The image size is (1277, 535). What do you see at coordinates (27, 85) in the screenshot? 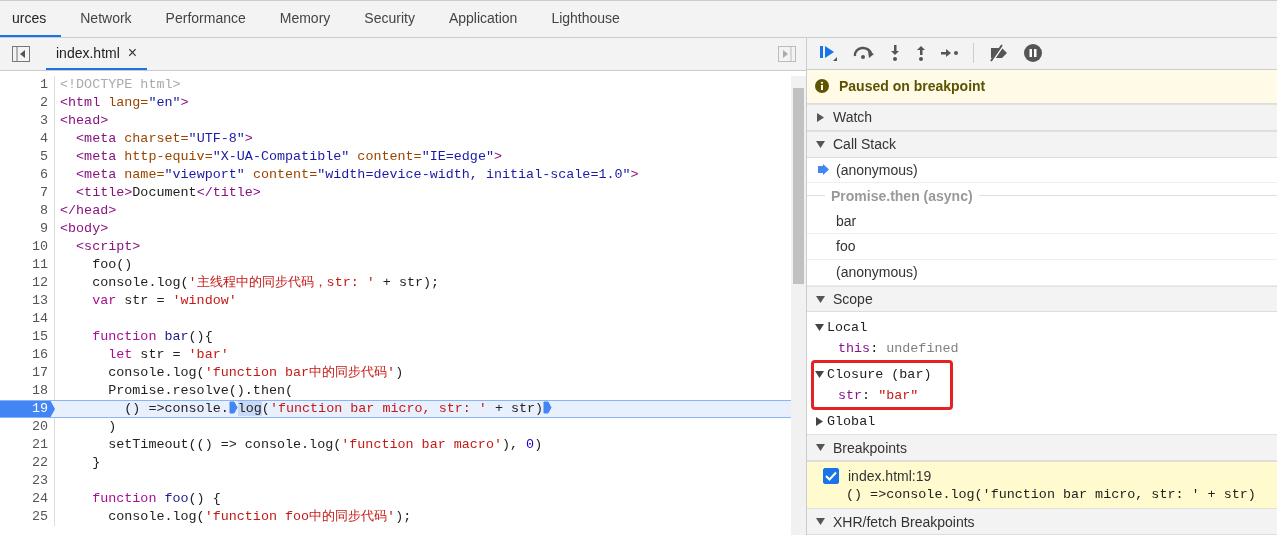
I see `line-number: 1` at bounding box center [27, 85].